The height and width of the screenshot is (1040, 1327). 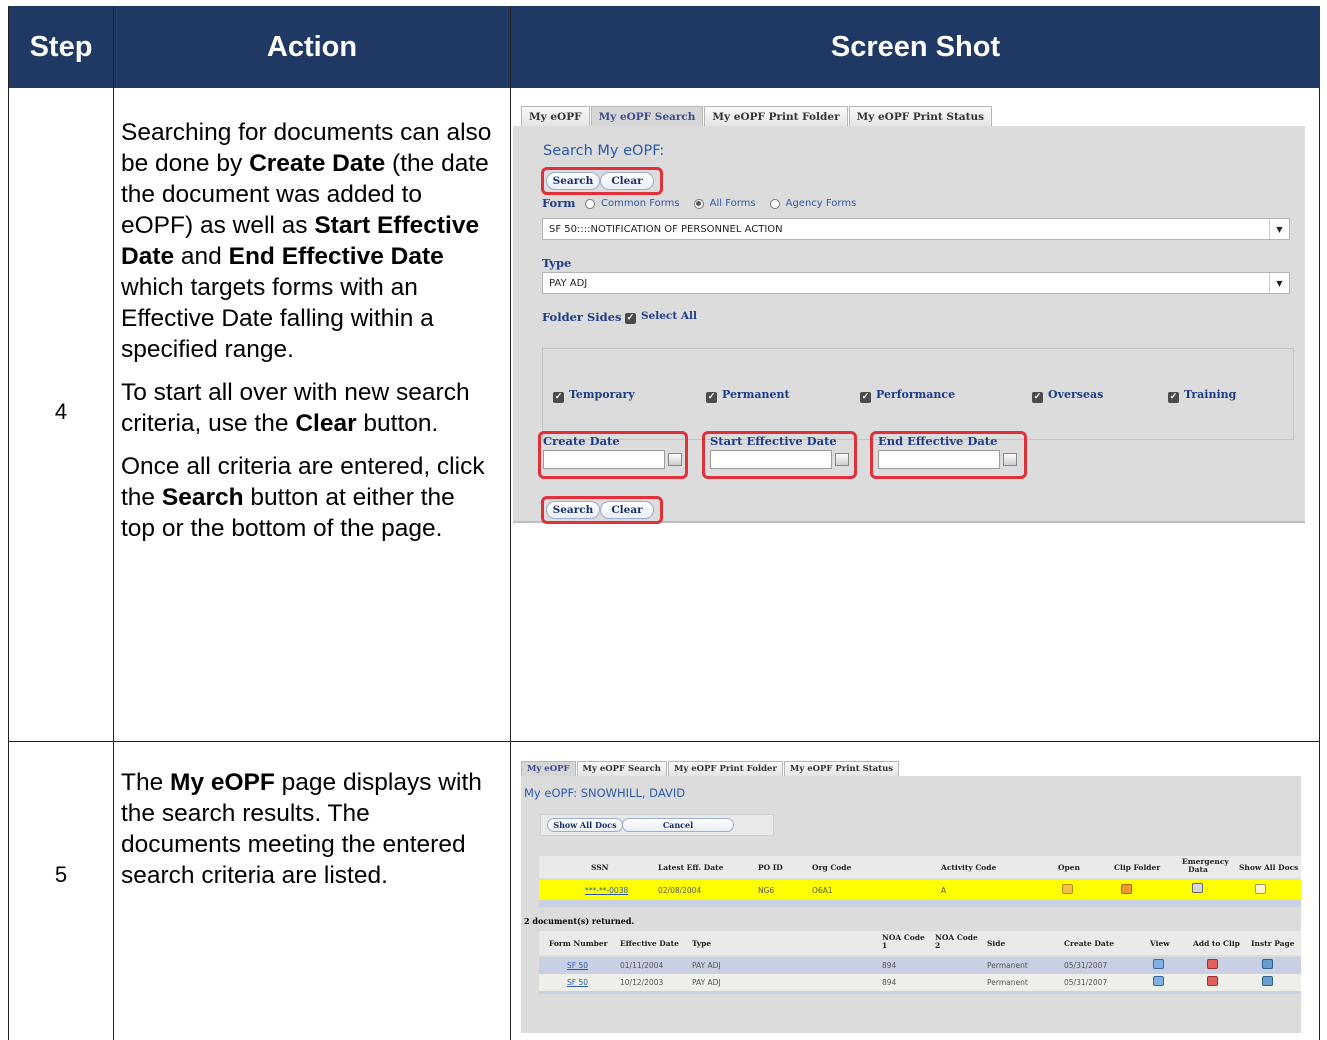 I want to click on column-header: Type, so click(x=702, y=943).